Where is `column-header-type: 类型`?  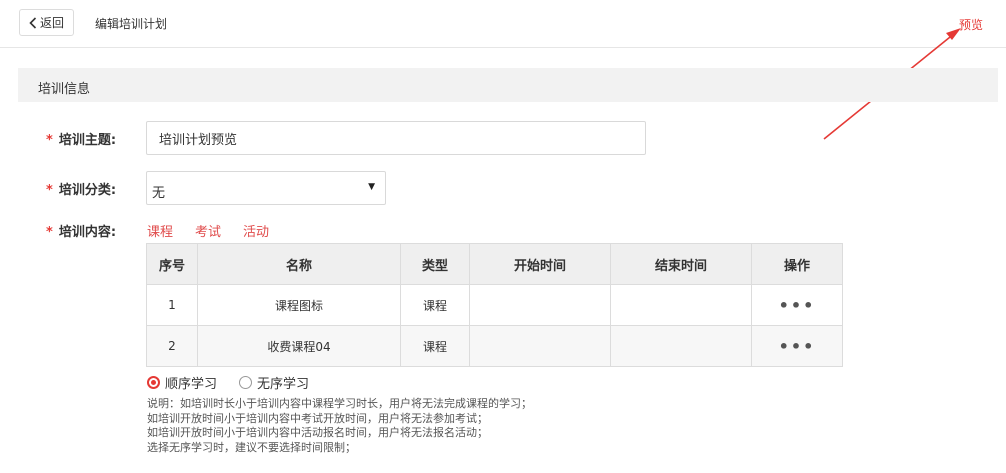 column-header-type: 类型 is located at coordinates (435, 264).